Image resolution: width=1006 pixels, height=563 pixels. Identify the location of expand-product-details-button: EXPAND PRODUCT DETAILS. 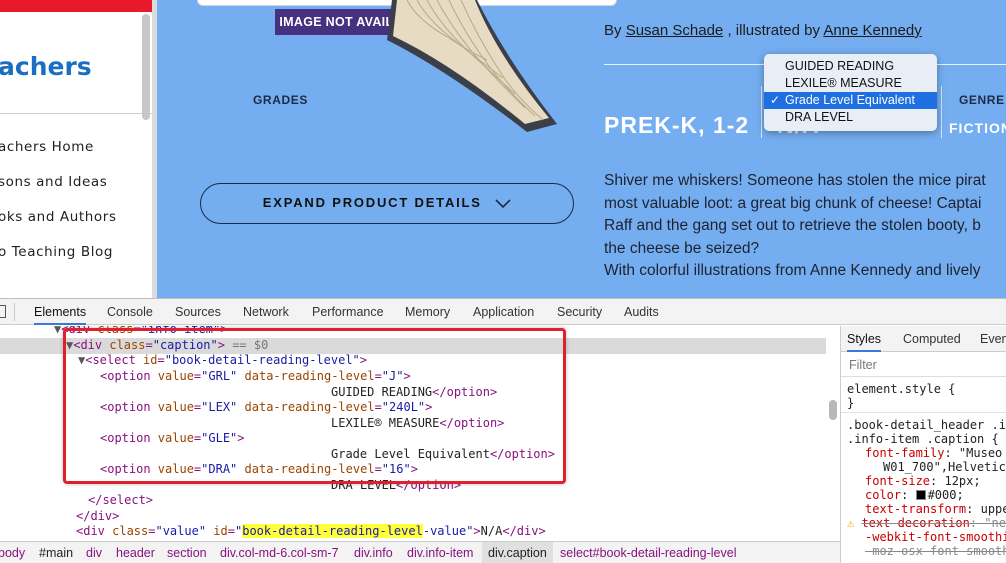
(387, 203).